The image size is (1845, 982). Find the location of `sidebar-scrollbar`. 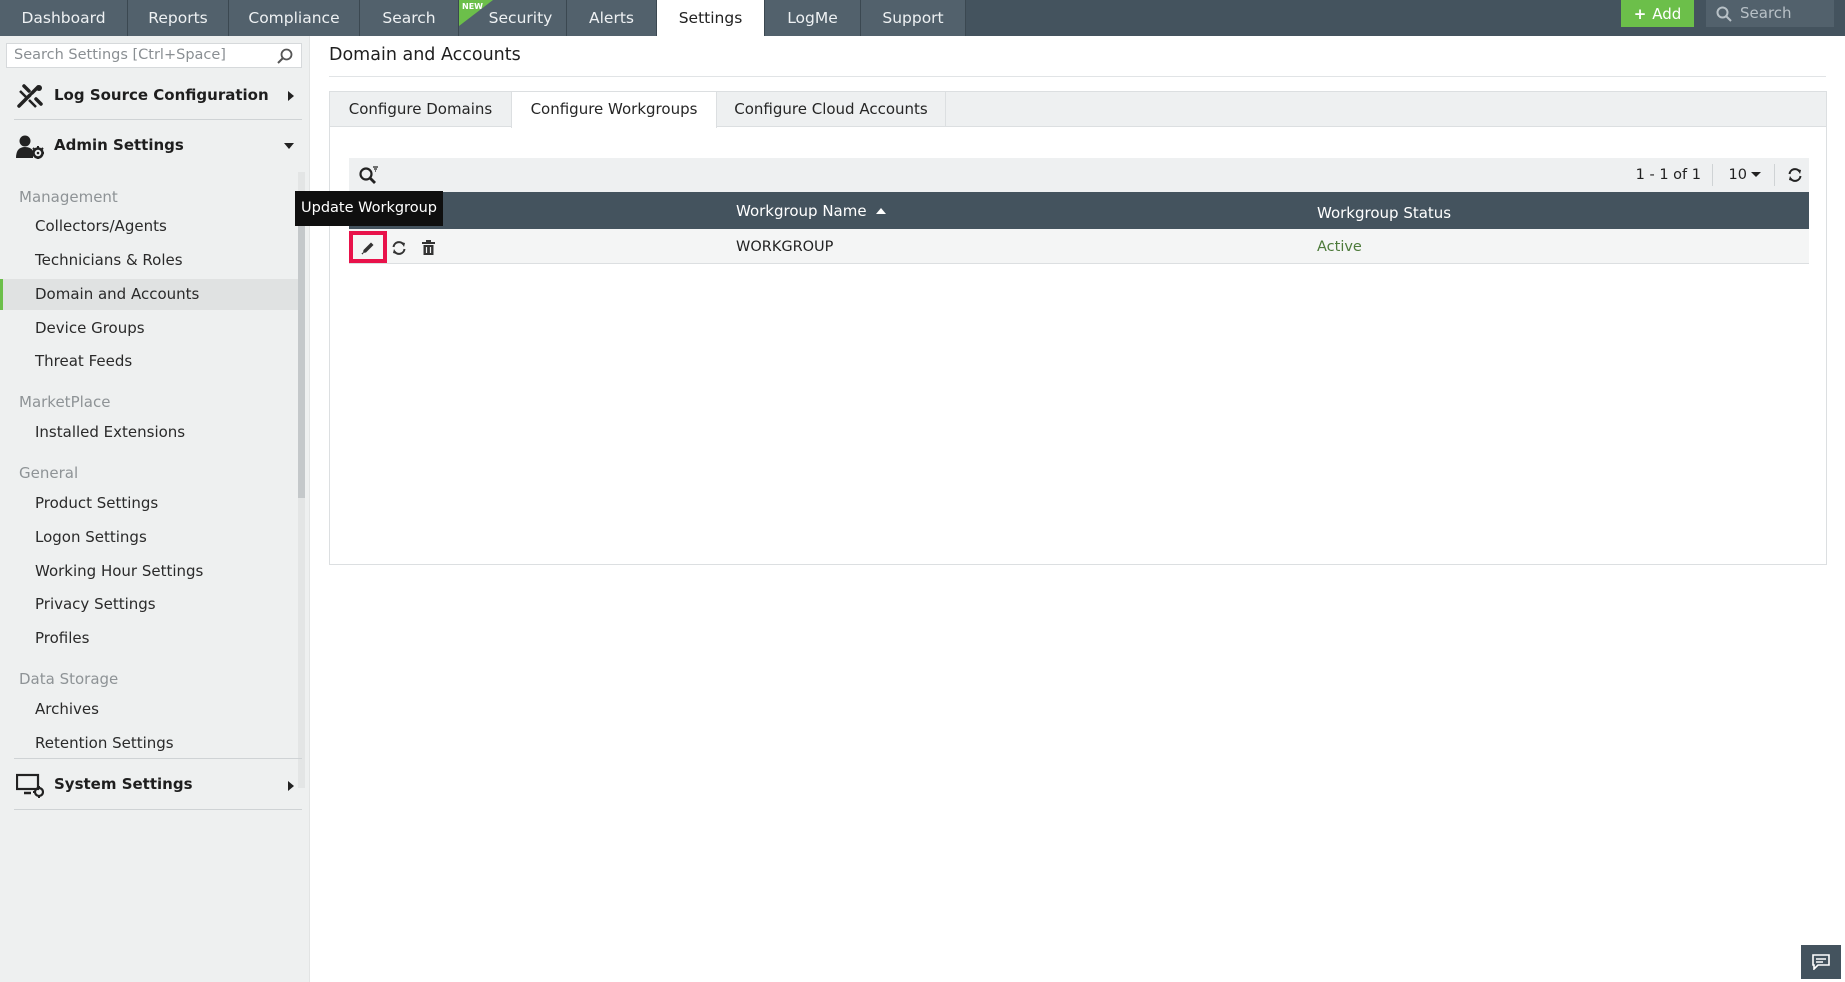

sidebar-scrollbar is located at coordinates (301, 480).